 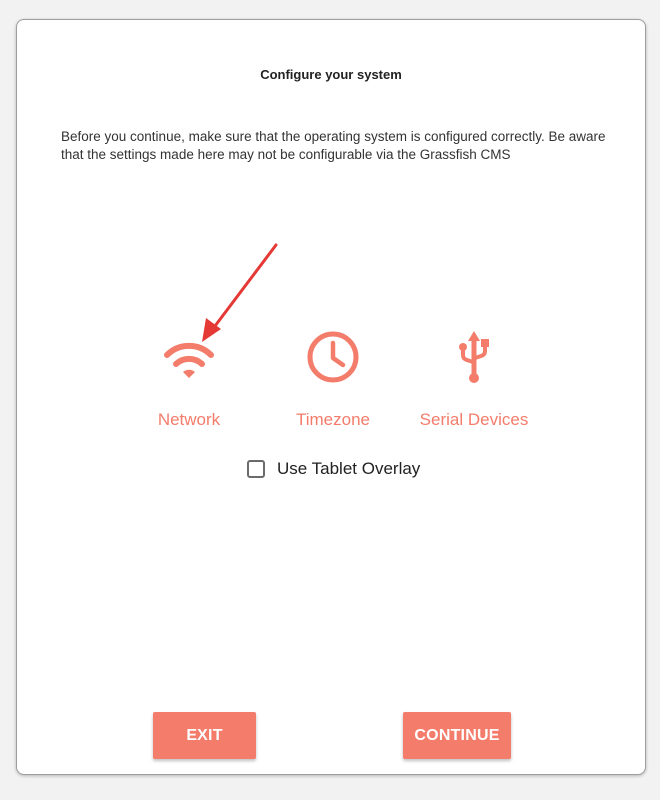 What do you see at coordinates (349, 468) in the screenshot?
I see `tablet-overlay-label: Use Tablet Overlay` at bounding box center [349, 468].